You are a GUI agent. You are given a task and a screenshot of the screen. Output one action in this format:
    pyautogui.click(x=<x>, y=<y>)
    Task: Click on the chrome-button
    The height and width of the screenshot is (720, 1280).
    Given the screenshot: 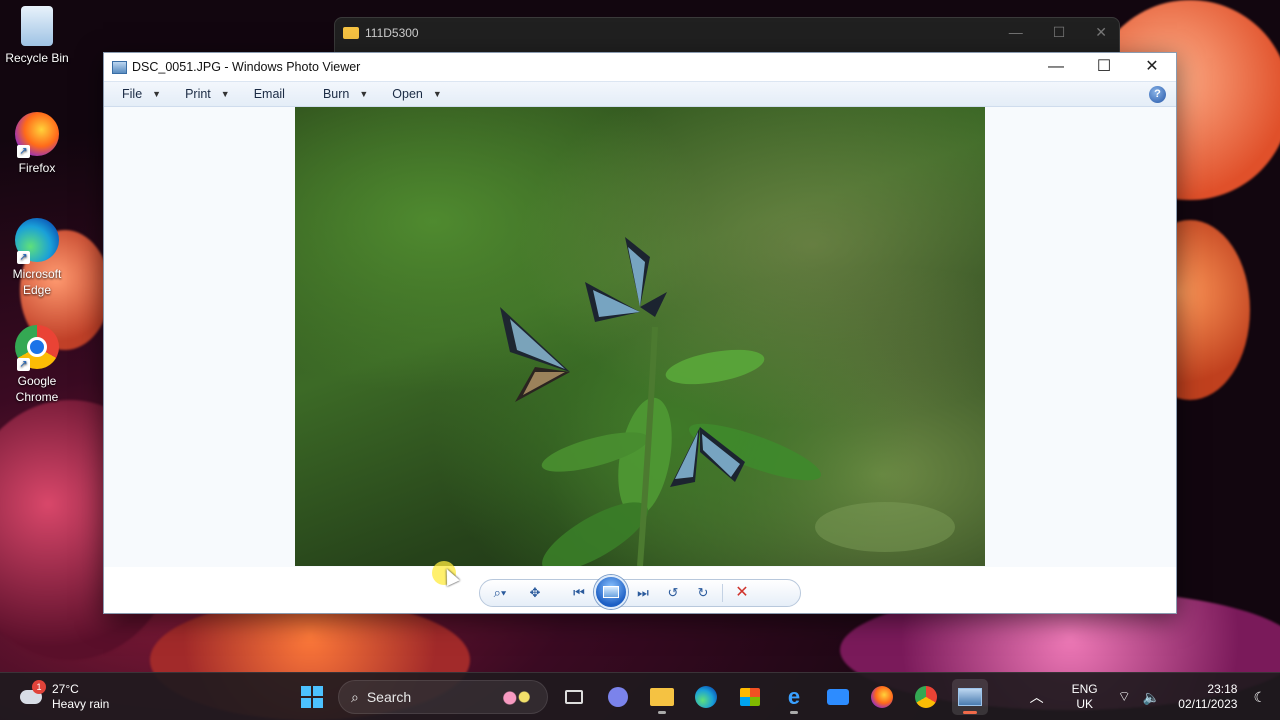 What is the action you would take?
    pyautogui.click(x=926, y=697)
    